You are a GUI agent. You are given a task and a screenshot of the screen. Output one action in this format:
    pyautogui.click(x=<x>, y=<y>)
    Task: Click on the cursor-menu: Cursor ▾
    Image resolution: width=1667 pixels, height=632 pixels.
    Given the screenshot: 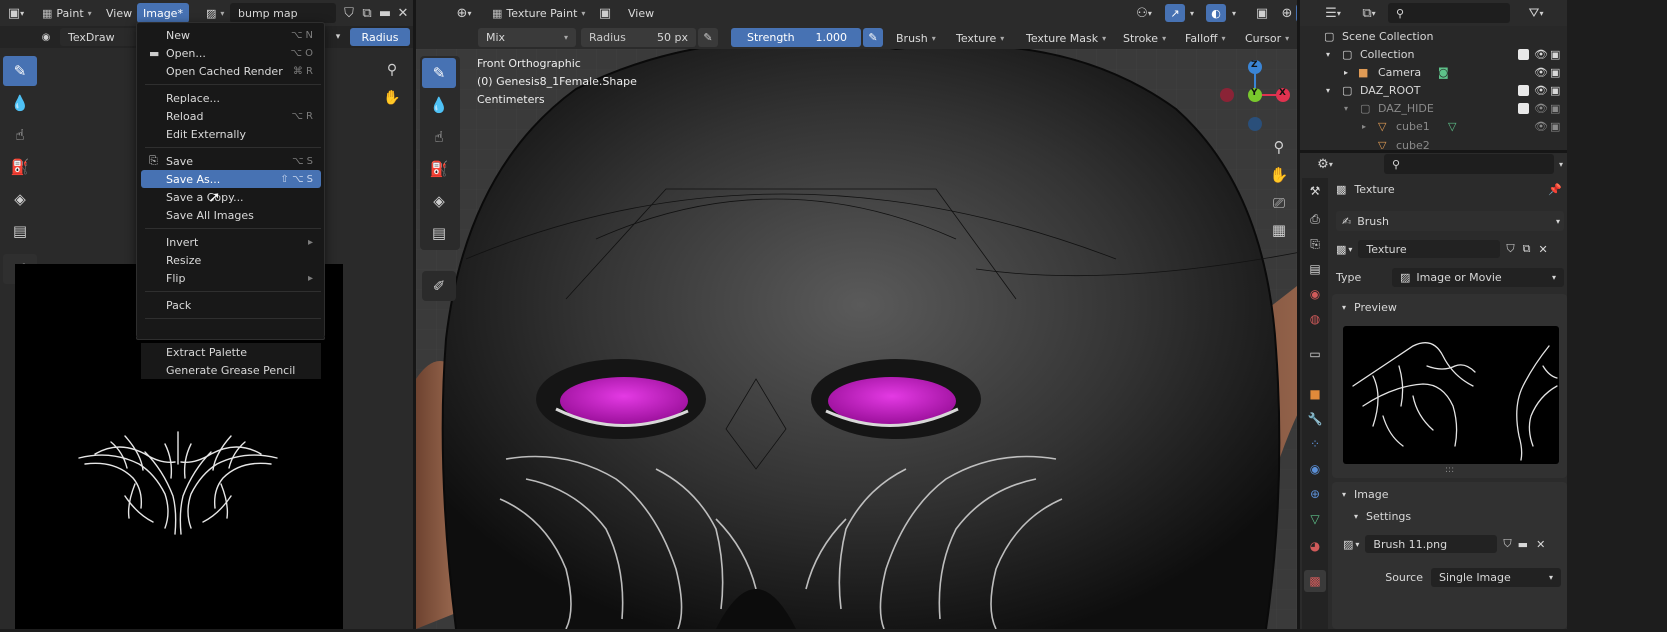 What is the action you would take?
    pyautogui.click(x=1267, y=38)
    